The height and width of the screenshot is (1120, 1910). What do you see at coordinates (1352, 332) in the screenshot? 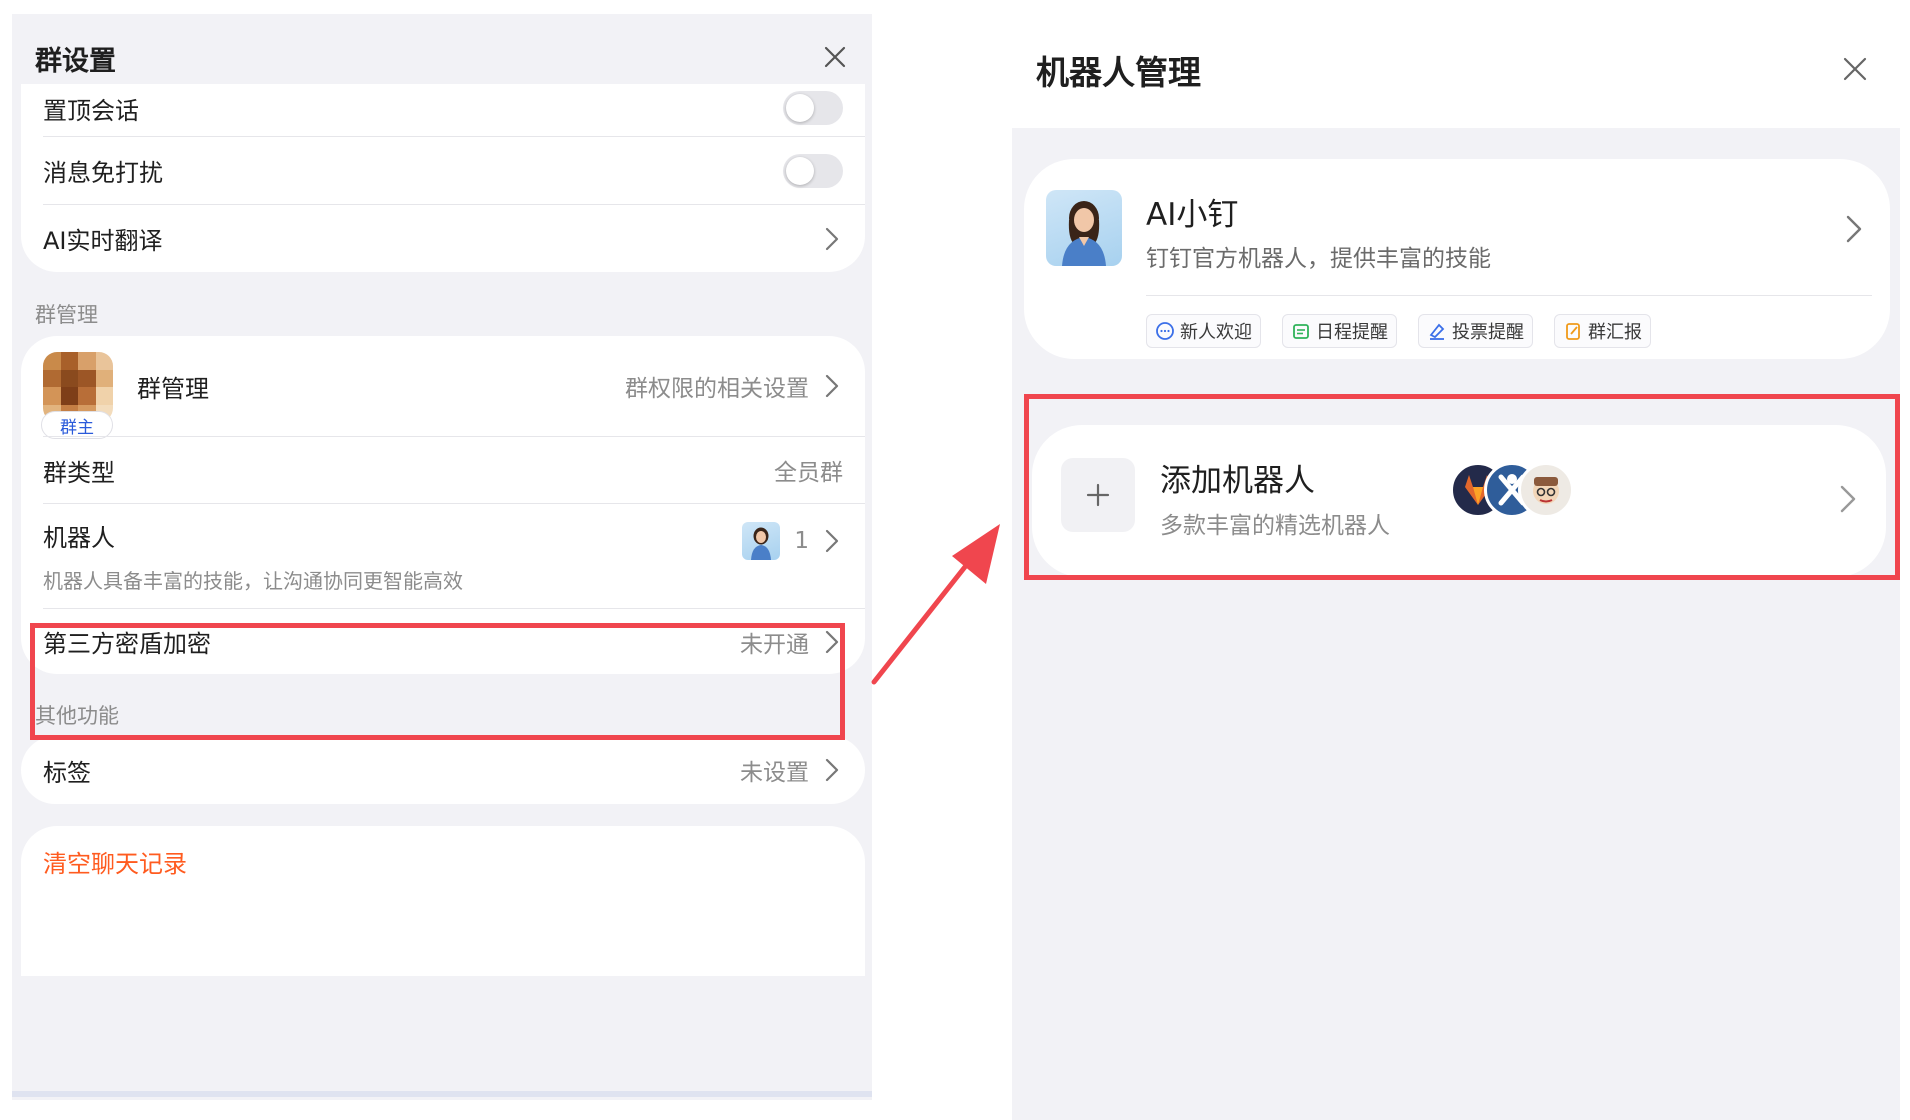
I see `skill-label: 日程提醒` at bounding box center [1352, 332].